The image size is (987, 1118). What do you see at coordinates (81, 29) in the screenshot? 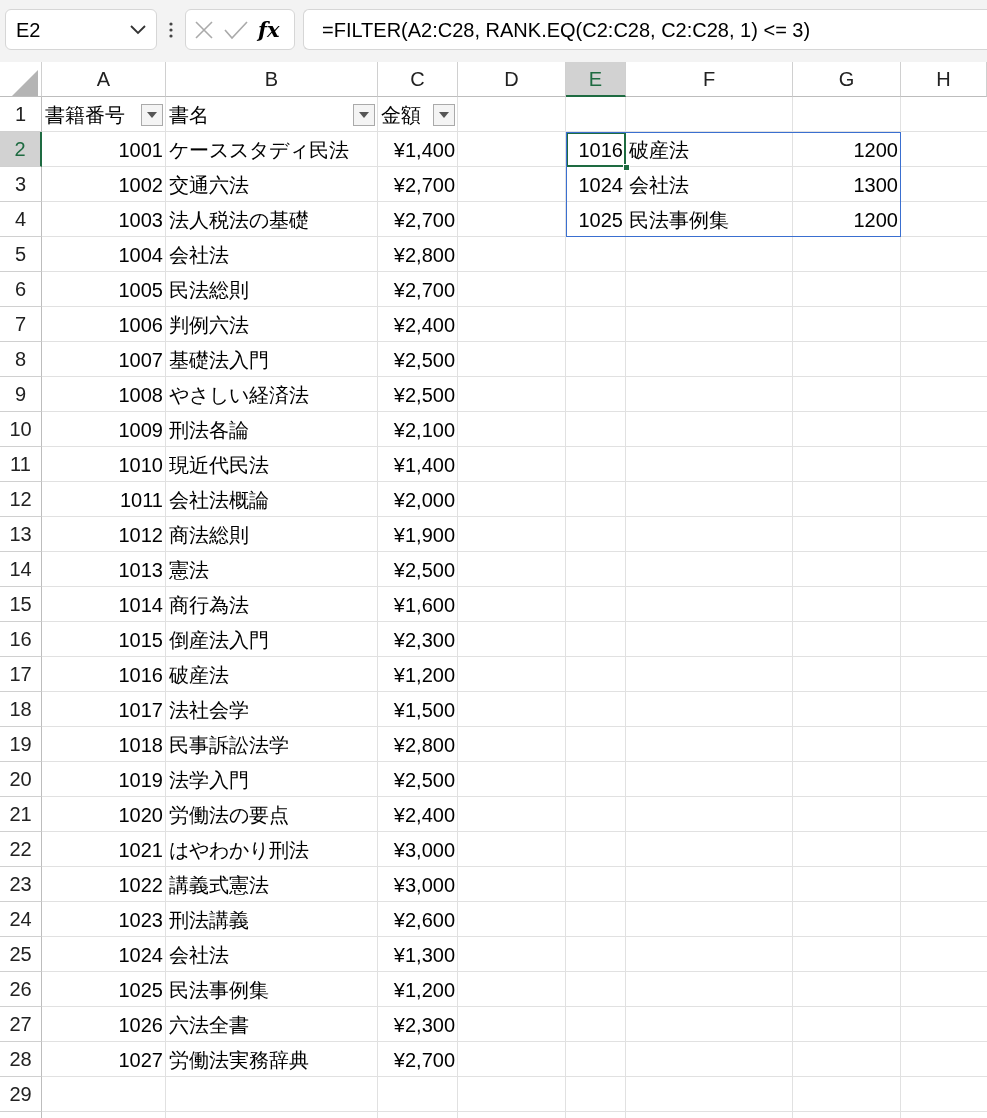
I see `name-box: E2` at bounding box center [81, 29].